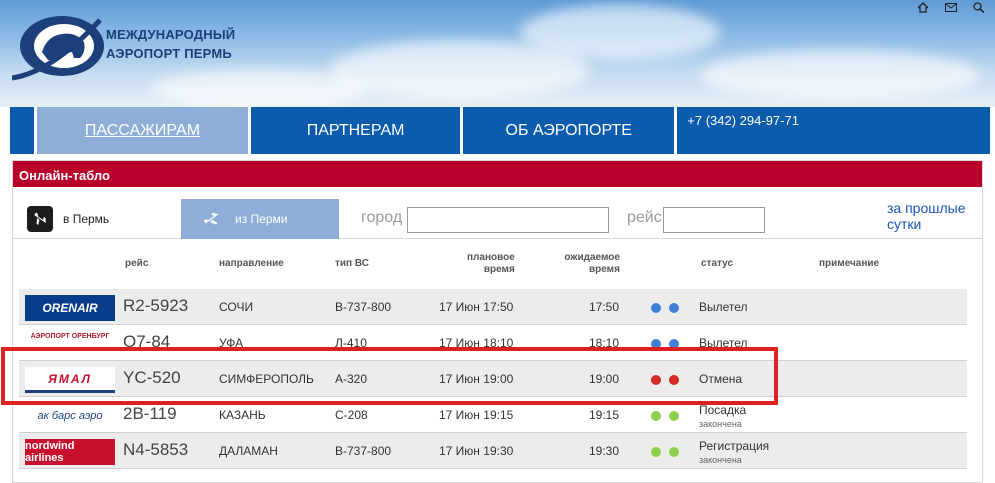 The width and height of the screenshot is (995, 483). Describe the element at coordinates (604, 379) in the screenshot. I see `expected-time: 19:00` at that location.